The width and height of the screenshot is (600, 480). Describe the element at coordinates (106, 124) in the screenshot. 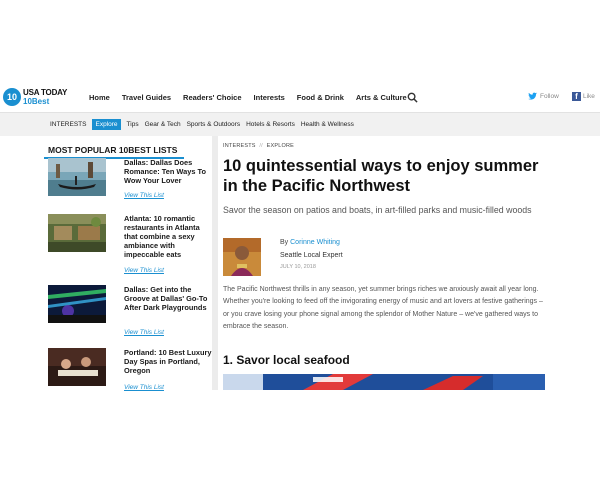

I see `subnav-explore: Explore` at that location.